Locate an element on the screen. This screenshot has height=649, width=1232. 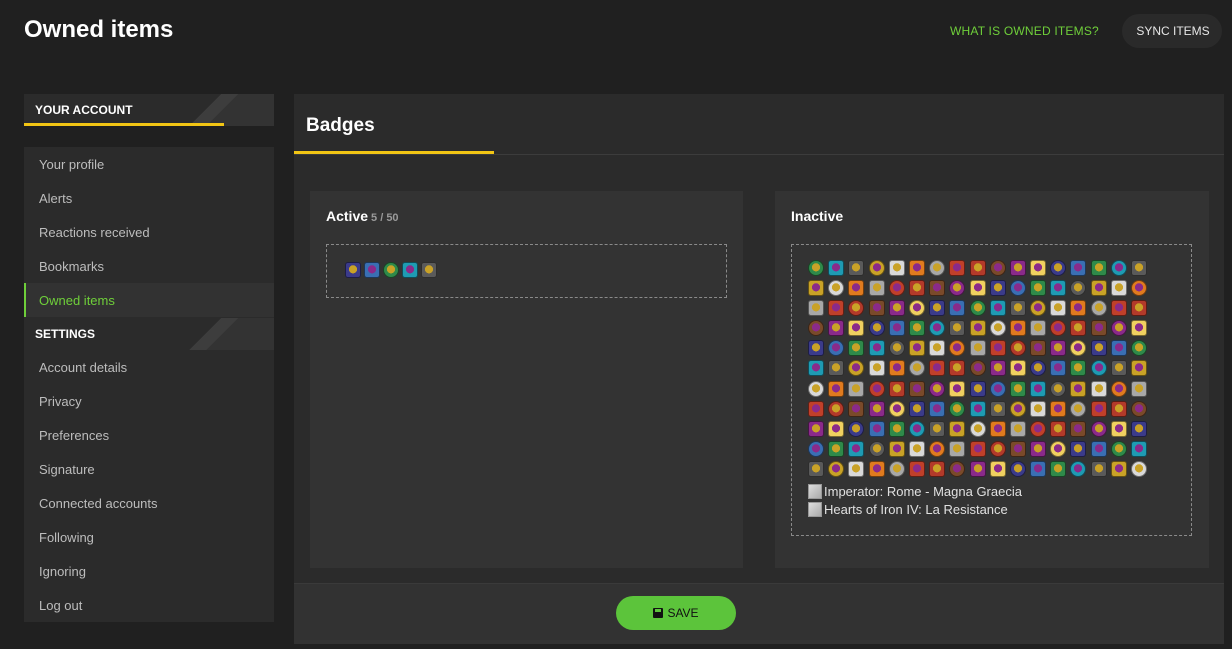
broken-badge-image: Imperator: Rome - Magna Graecia is located at coordinates (915, 491).